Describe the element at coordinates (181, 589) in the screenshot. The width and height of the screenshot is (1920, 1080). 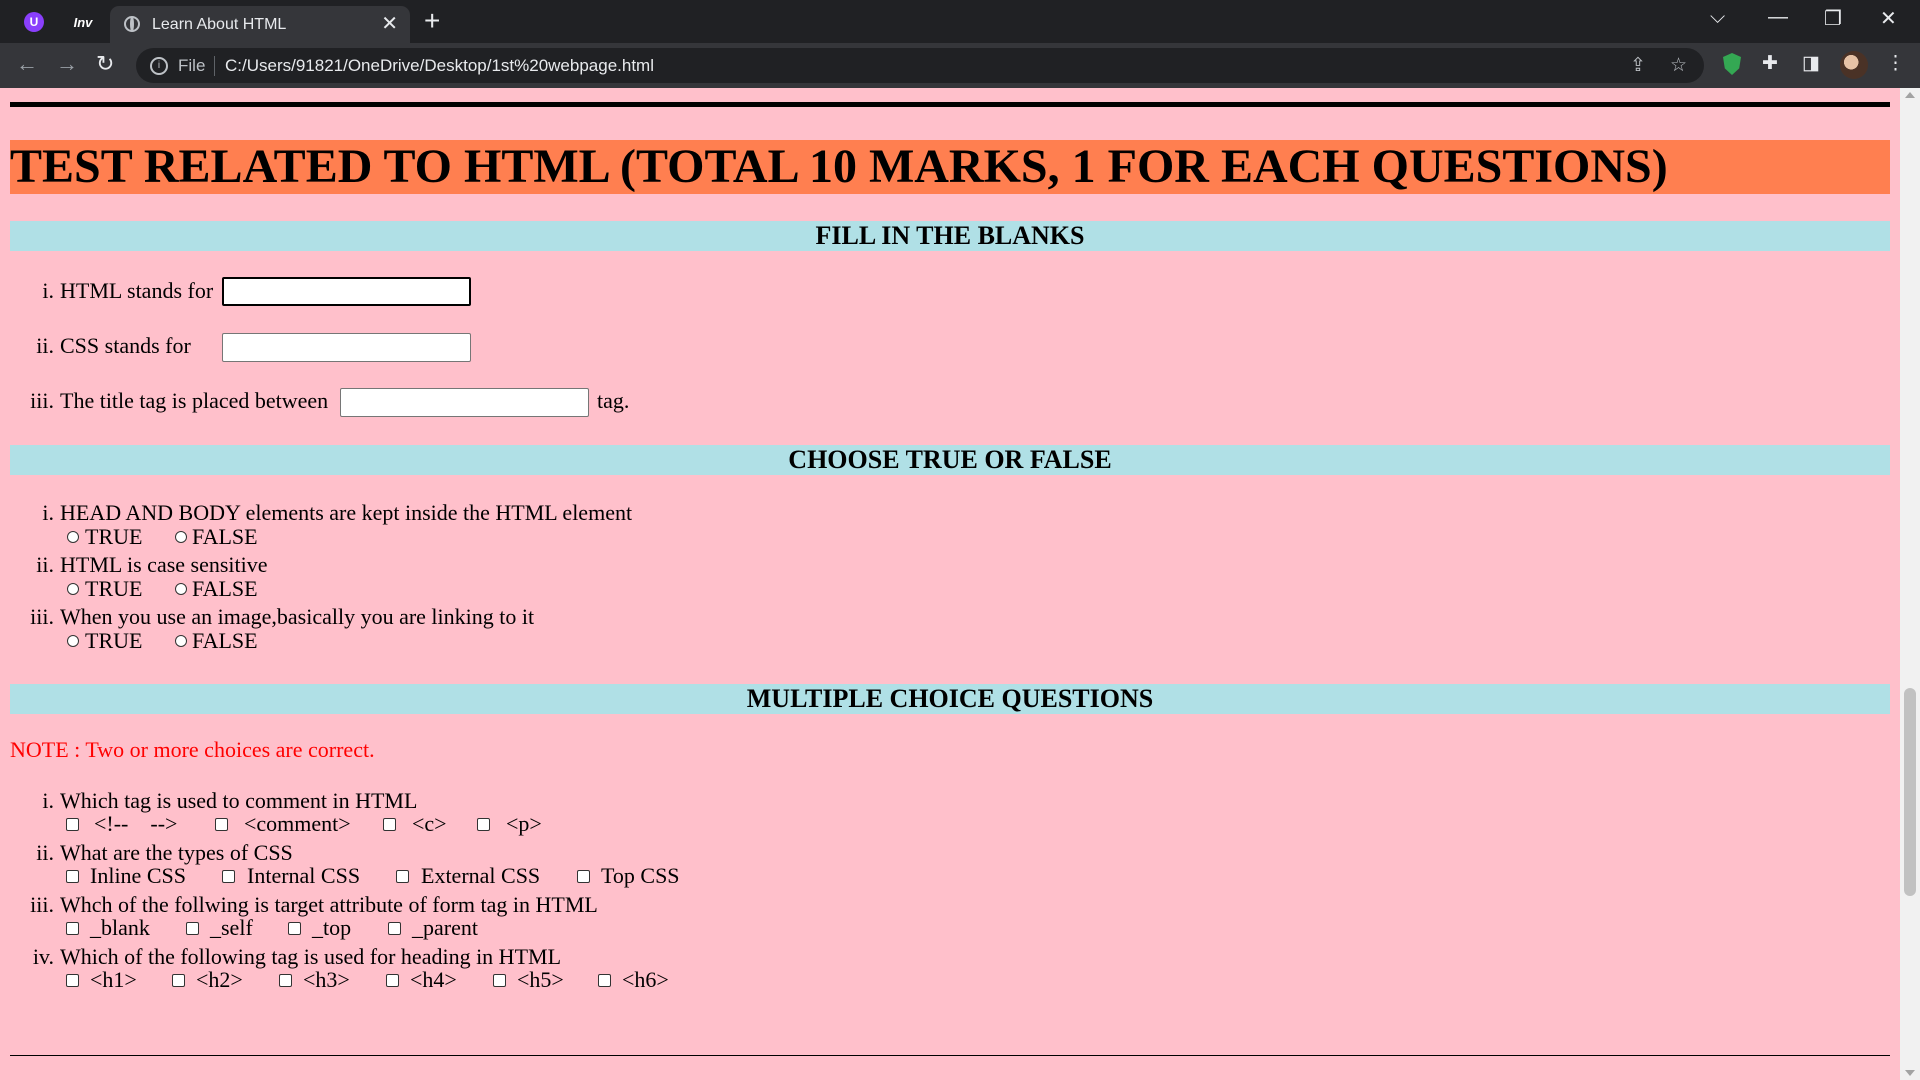
I see `tf-q2-false-radio` at that location.